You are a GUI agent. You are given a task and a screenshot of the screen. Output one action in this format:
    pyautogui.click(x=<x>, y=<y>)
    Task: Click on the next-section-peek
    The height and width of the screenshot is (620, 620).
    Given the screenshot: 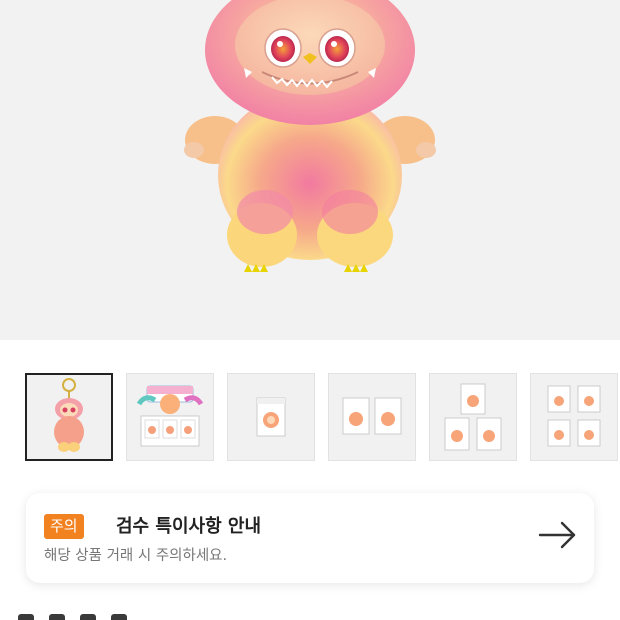 What is the action you would take?
    pyautogui.click(x=88, y=613)
    